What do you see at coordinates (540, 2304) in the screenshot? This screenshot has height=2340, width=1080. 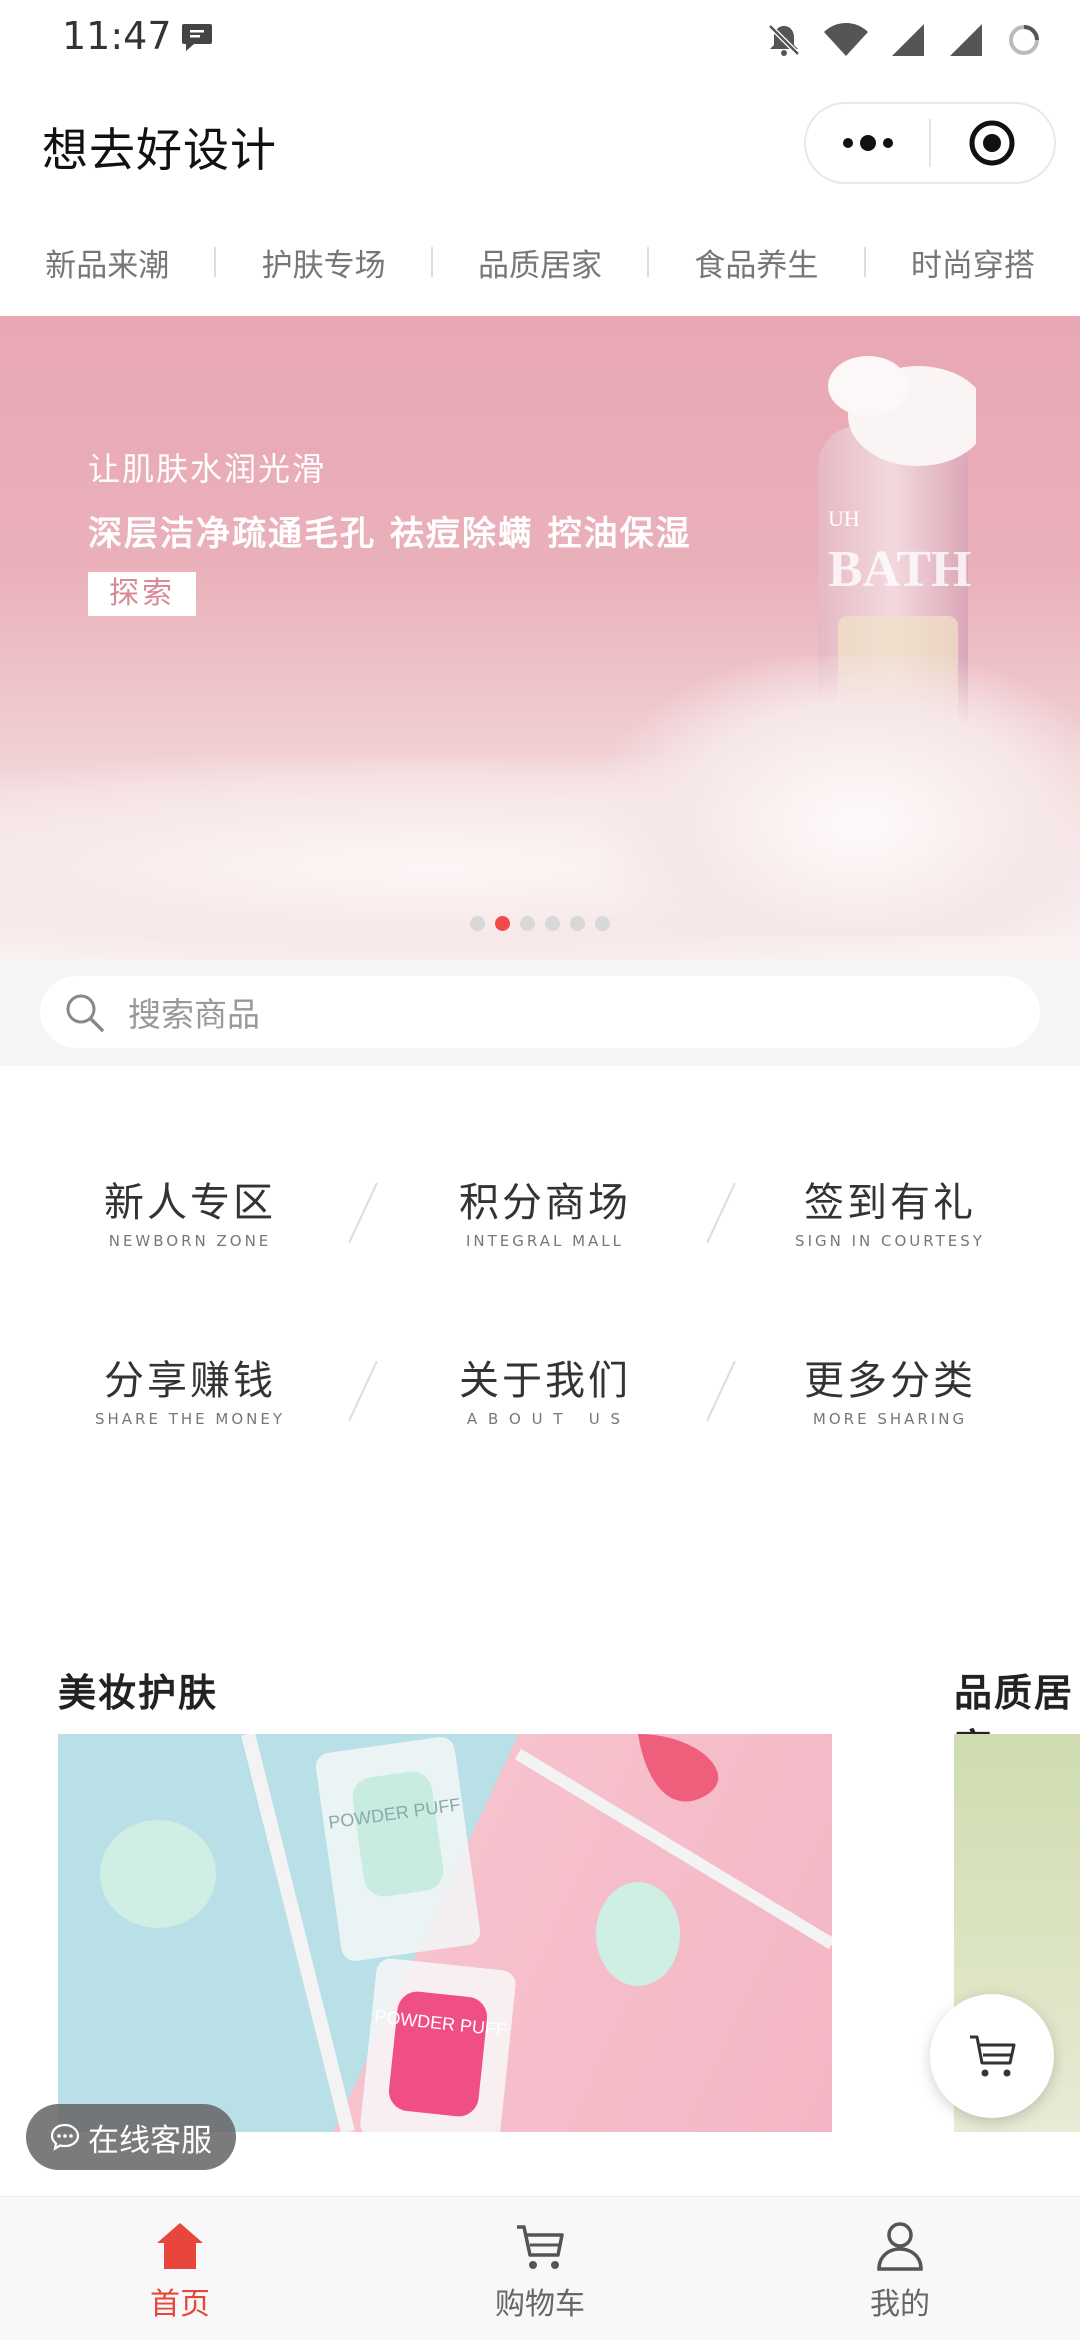 I see `tab-label: 购物车` at bounding box center [540, 2304].